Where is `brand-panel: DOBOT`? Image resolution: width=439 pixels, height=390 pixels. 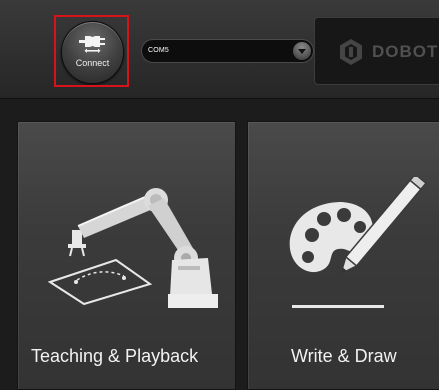 brand-panel: DOBOT is located at coordinates (376, 51).